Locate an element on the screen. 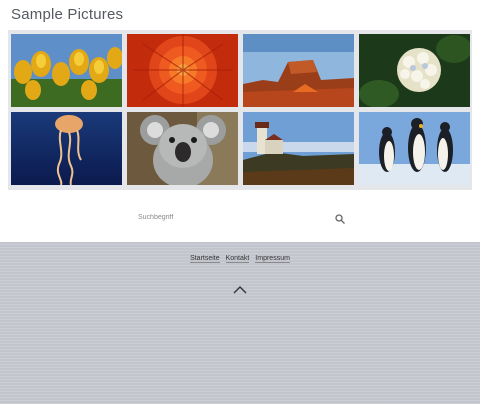 This screenshot has height=404, width=480. search-input is located at coordinates (229, 217).